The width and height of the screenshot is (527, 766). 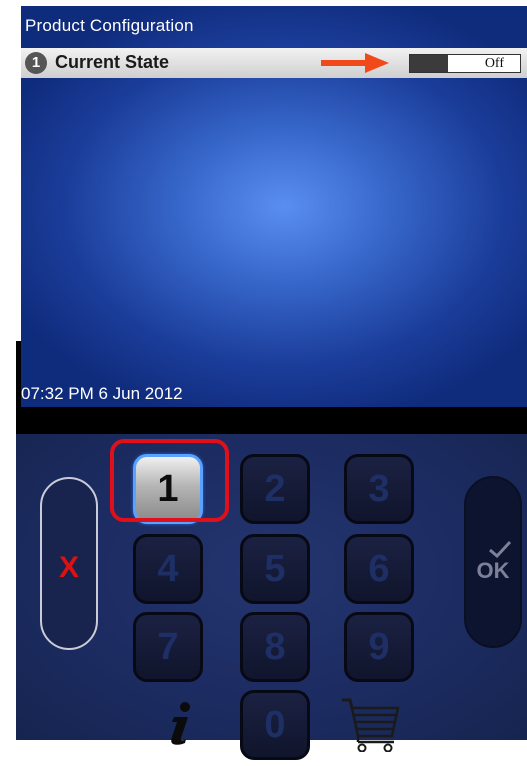 I want to click on check-icon, so click(x=500, y=549).